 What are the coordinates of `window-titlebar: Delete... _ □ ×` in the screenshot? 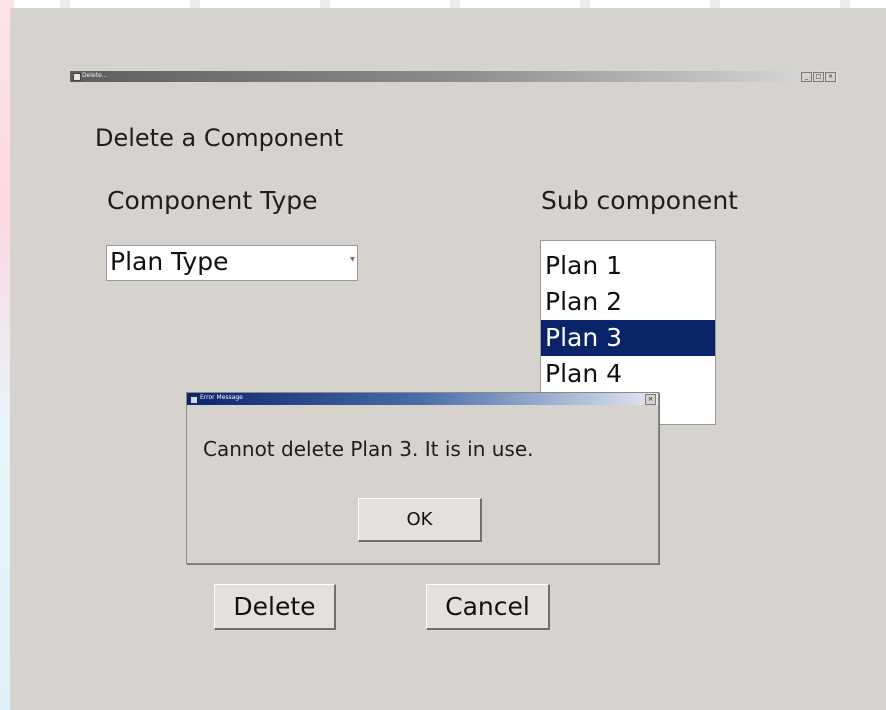 It's located at (454, 76).